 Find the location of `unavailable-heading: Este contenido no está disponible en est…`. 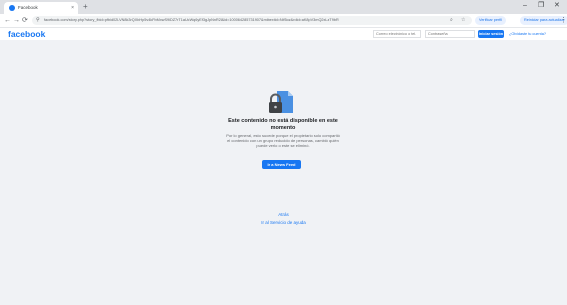

unavailable-heading: Este contenido no está disponible en est… is located at coordinates (283, 124).